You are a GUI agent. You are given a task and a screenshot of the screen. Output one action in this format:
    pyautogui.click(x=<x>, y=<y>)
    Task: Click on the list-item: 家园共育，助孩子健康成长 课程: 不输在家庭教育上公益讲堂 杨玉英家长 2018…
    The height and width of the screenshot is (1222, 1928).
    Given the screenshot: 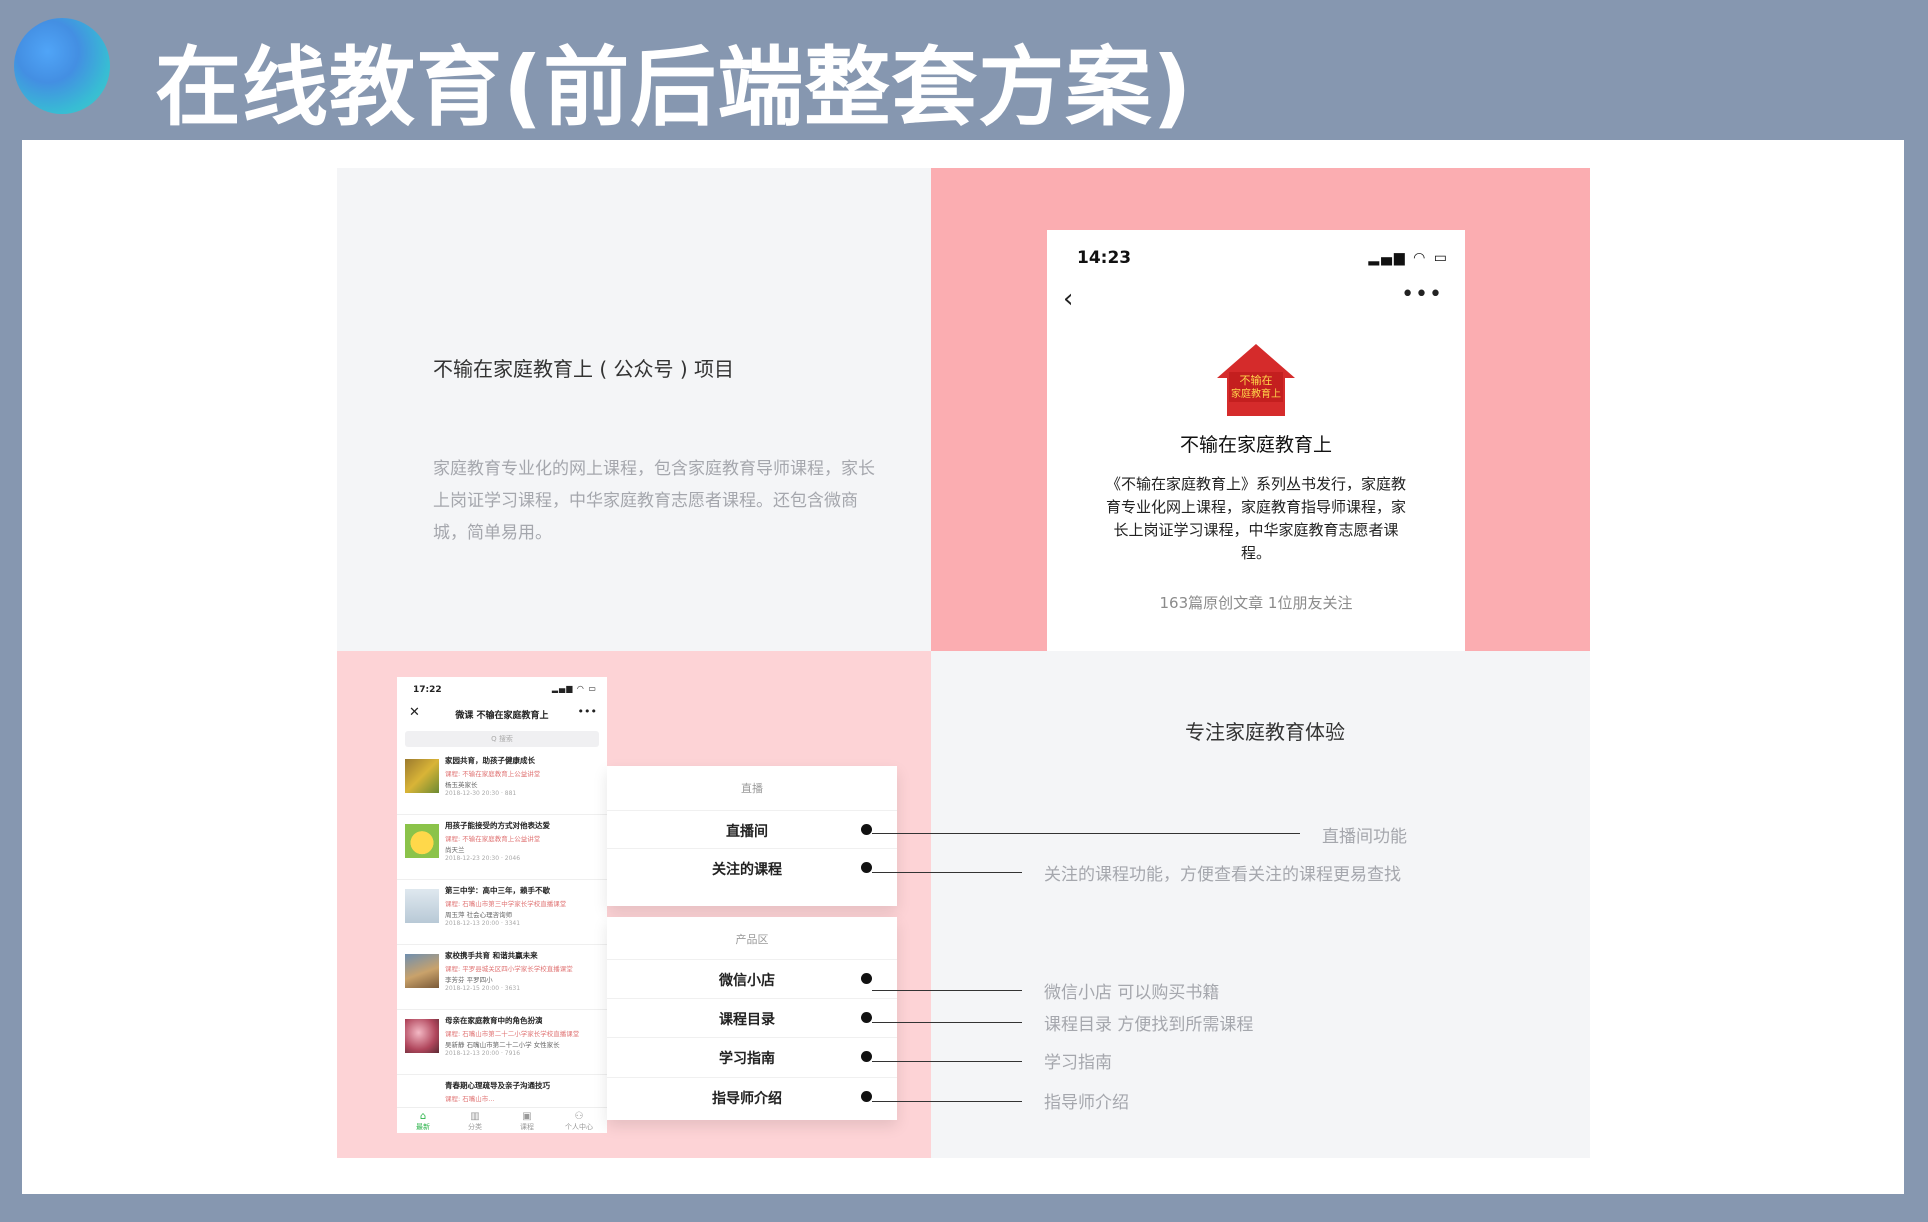 What is the action you would take?
    pyautogui.click(x=502, y=782)
    